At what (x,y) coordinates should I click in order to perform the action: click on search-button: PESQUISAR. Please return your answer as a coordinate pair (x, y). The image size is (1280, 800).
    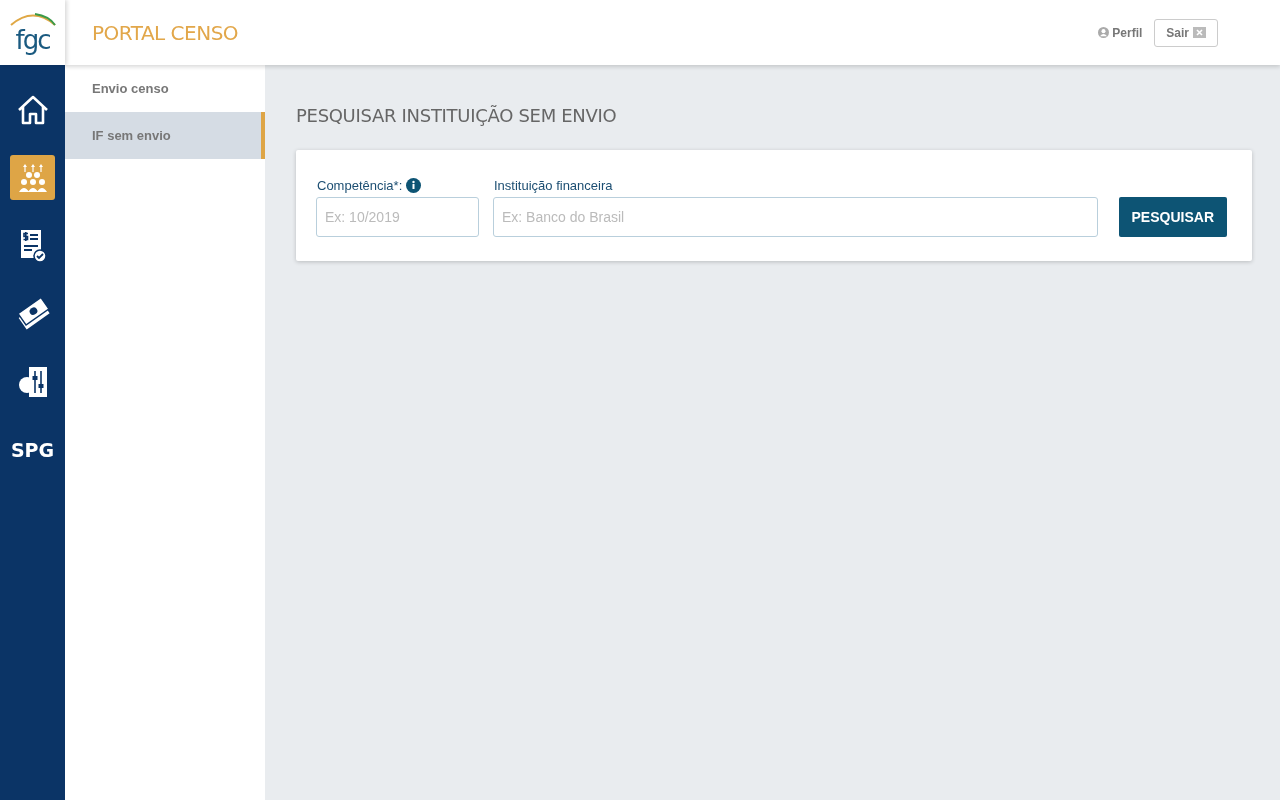
    Looking at the image, I should click on (1172, 217).